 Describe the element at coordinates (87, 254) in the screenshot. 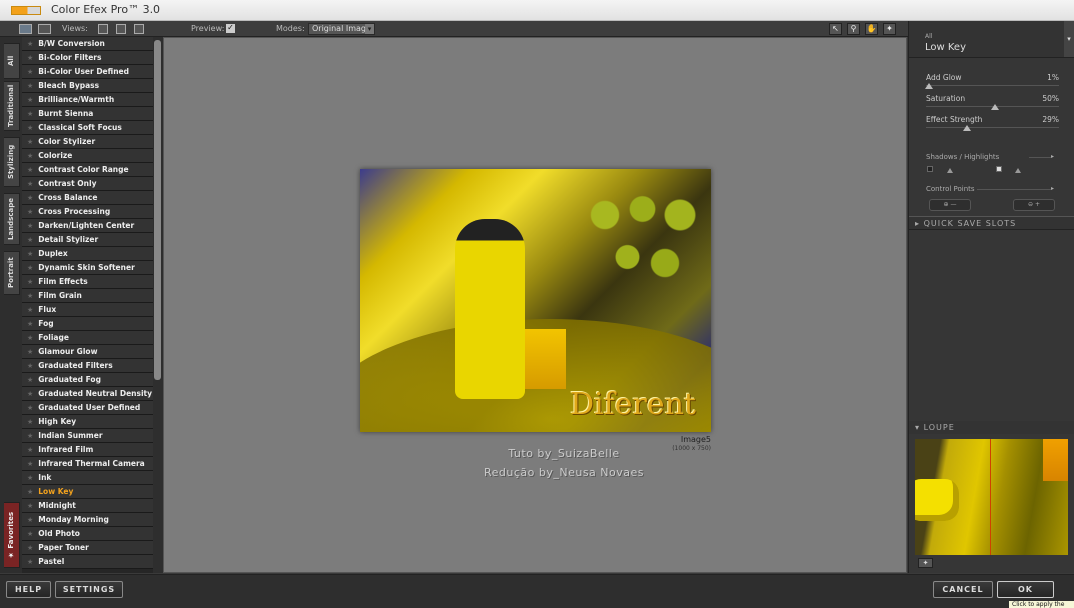

I see `filter-item: ★ Duplex` at that location.